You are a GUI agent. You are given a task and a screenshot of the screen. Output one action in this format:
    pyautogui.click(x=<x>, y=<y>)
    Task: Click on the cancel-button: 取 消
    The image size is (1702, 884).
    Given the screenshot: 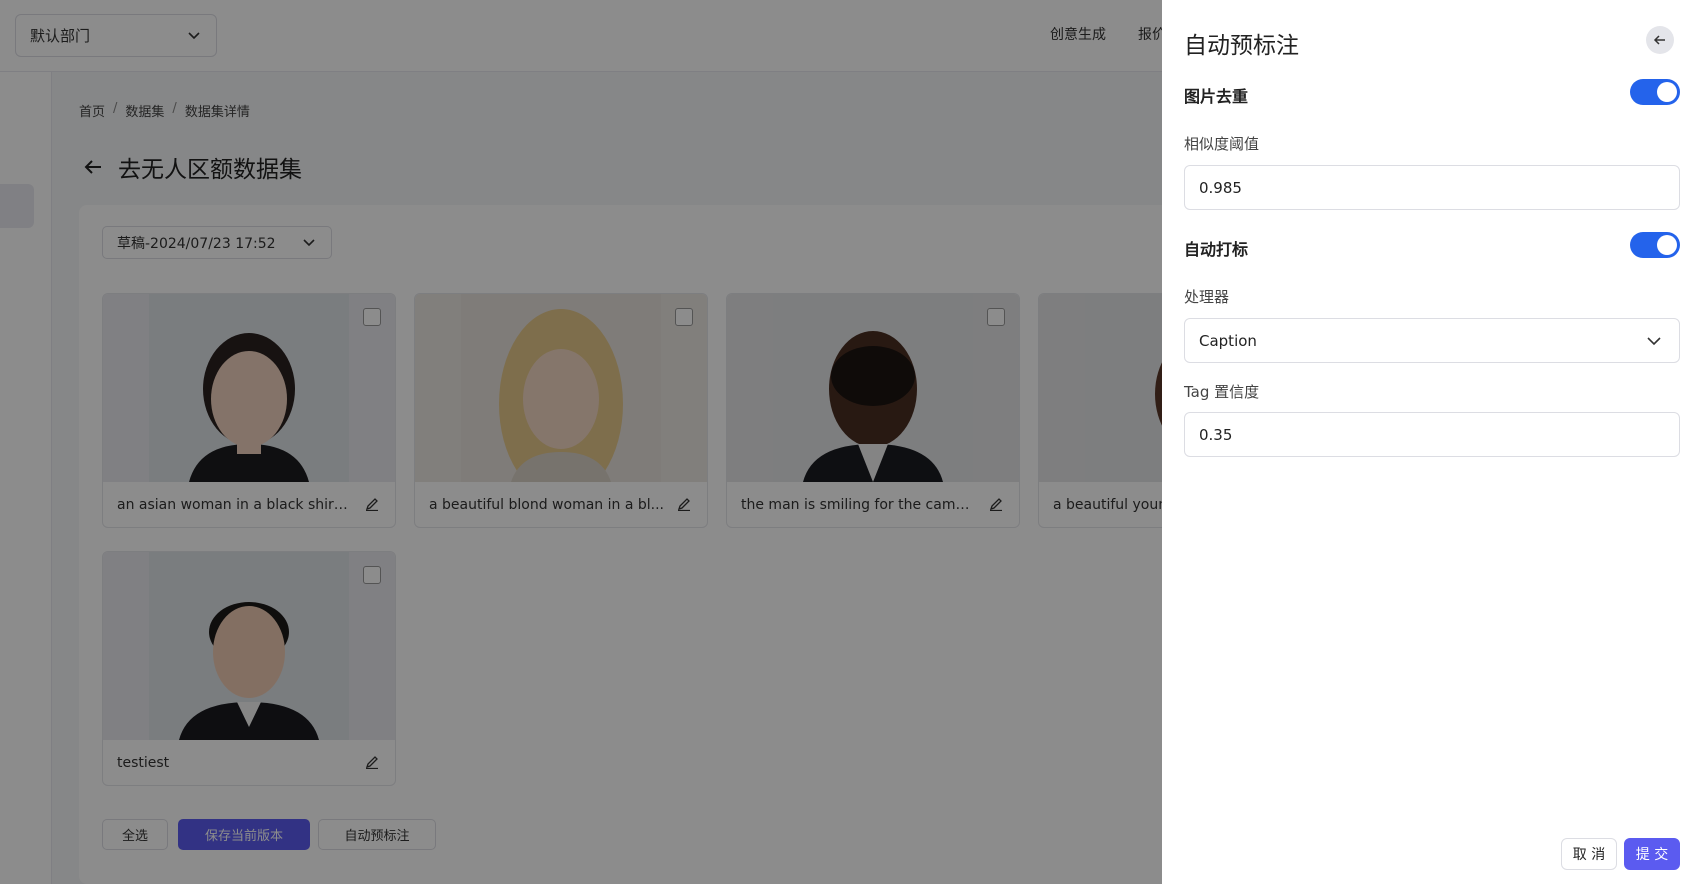 What is the action you would take?
    pyautogui.click(x=1589, y=854)
    